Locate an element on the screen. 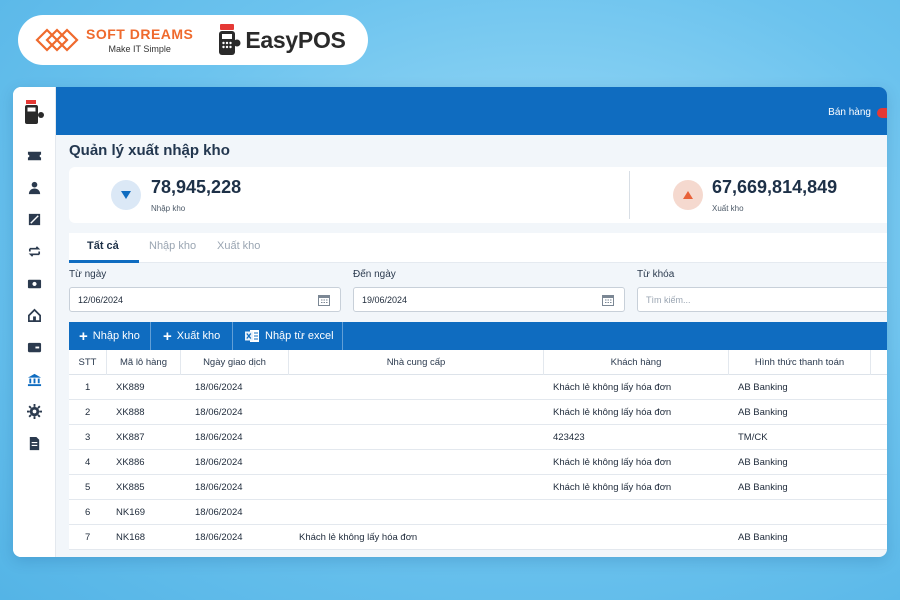 The width and height of the screenshot is (900, 600). cell-code: XK886 is located at coordinates (130, 462).